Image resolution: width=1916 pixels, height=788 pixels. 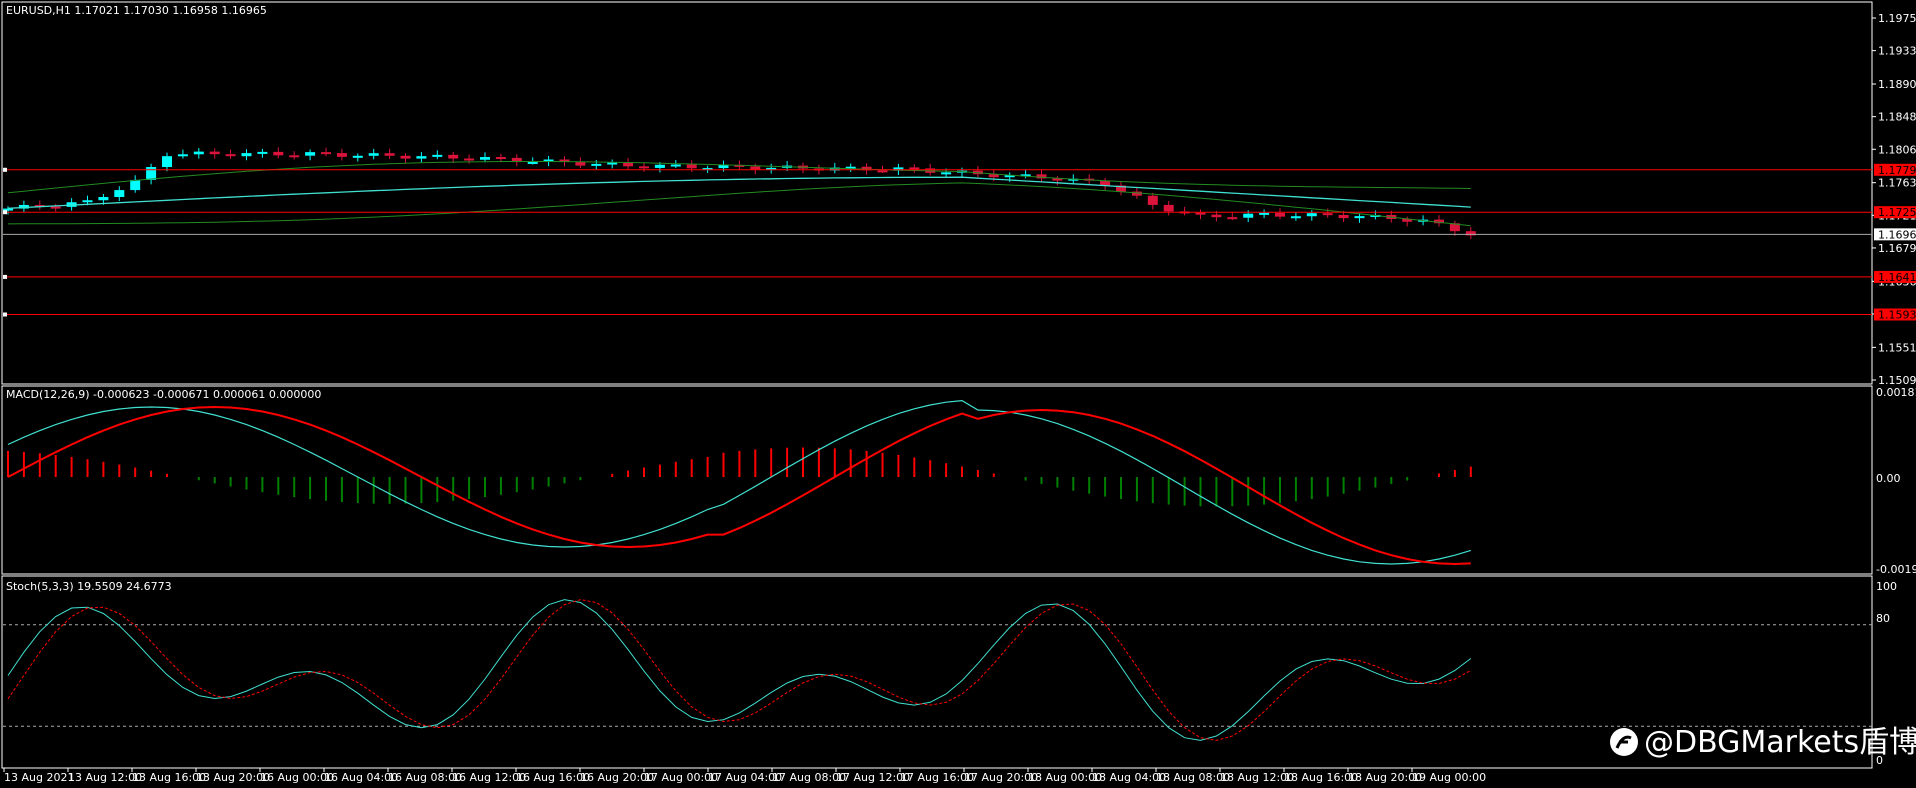 What do you see at coordinates (1897, 84) in the screenshot?
I see `price-tick-label: 1.18900` at bounding box center [1897, 84].